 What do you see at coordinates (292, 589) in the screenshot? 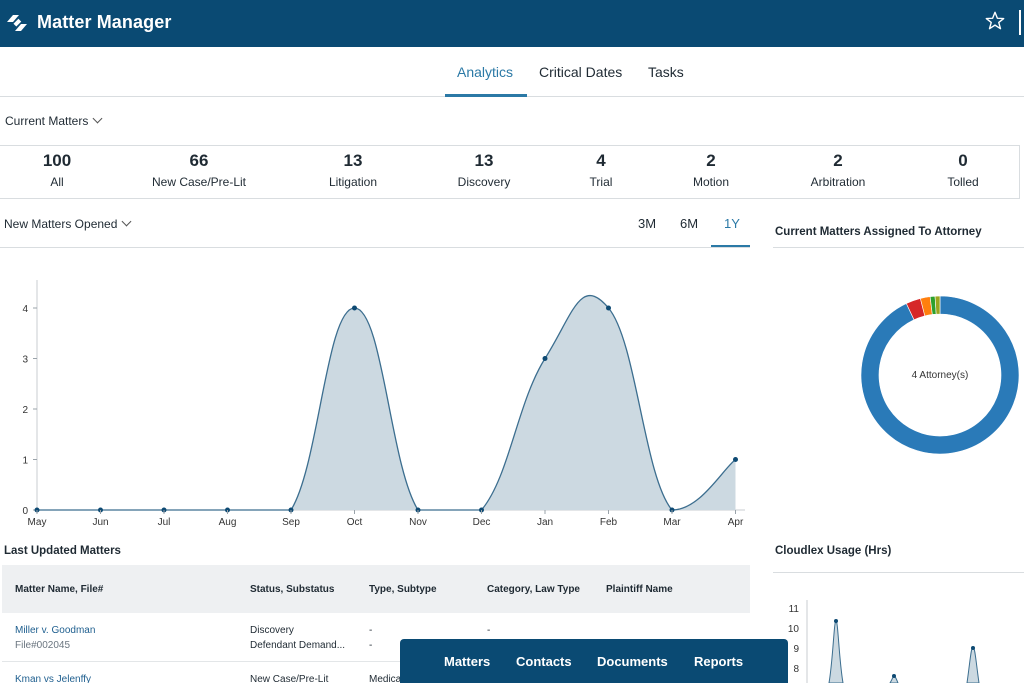
I see `column-header: Status, Substatus` at bounding box center [292, 589].